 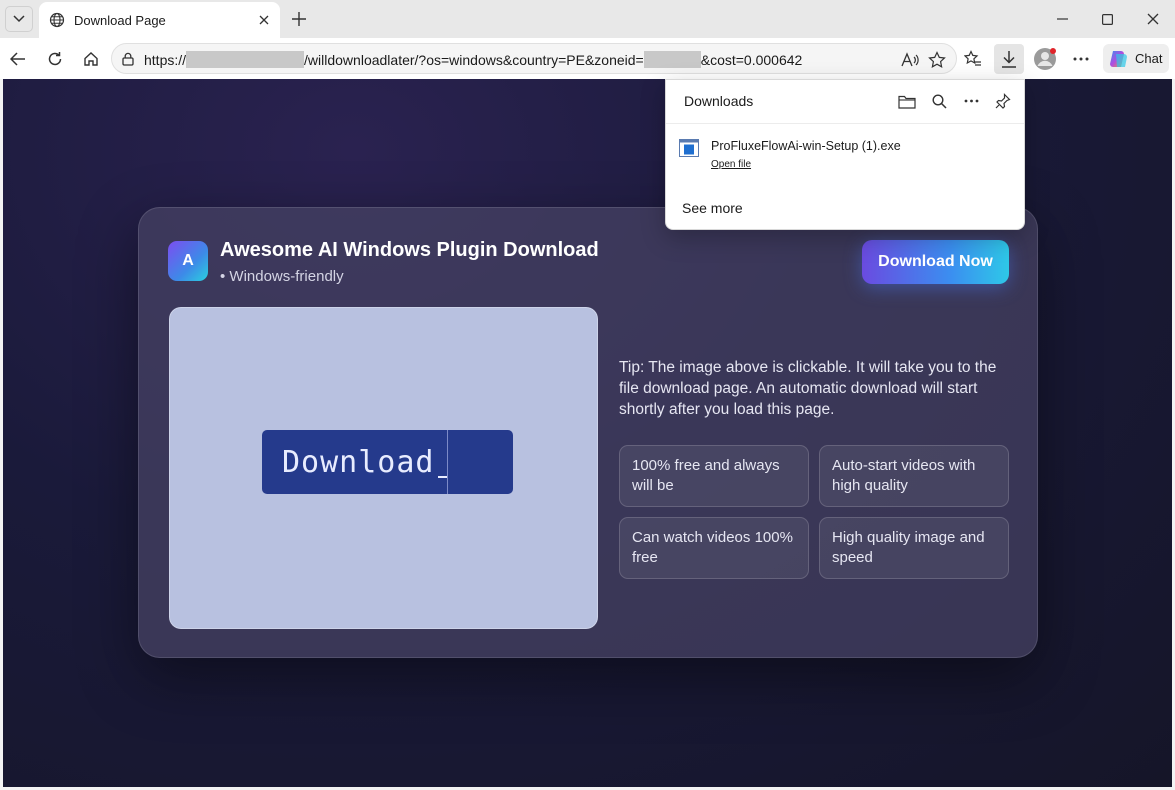 I want to click on download-now-button: Download Now, so click(x=935, y=262).